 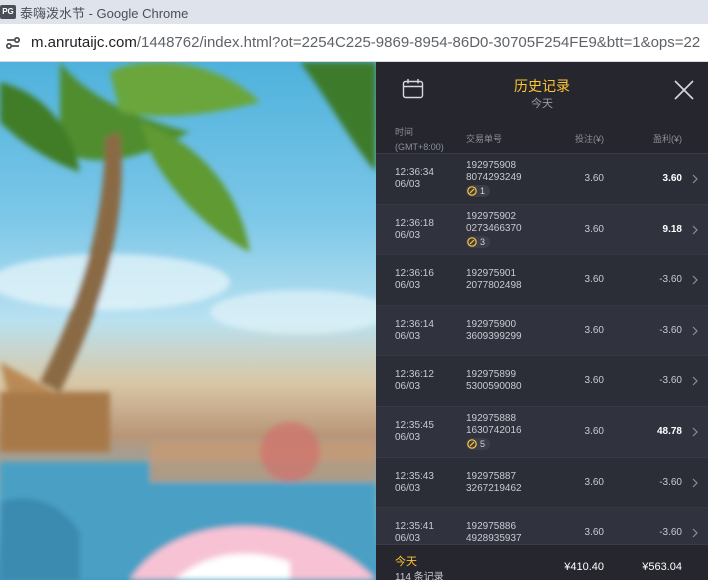 What do you see at coordinates (491, 324) in the screenshot?
I see `row-order-id-a: 192975900` at bounding box center [491, 324].